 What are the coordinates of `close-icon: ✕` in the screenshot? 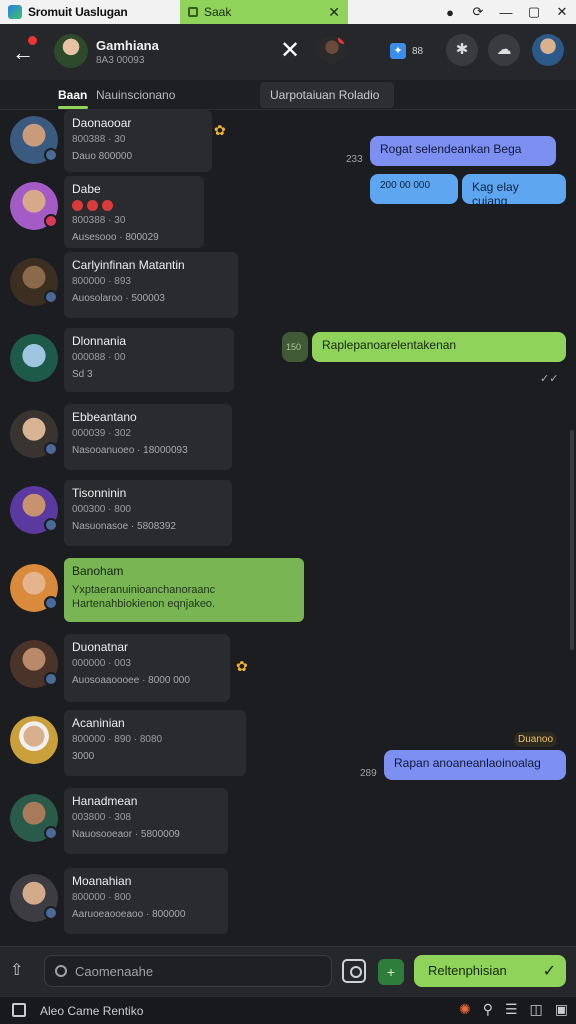 It's located at (290, 50).